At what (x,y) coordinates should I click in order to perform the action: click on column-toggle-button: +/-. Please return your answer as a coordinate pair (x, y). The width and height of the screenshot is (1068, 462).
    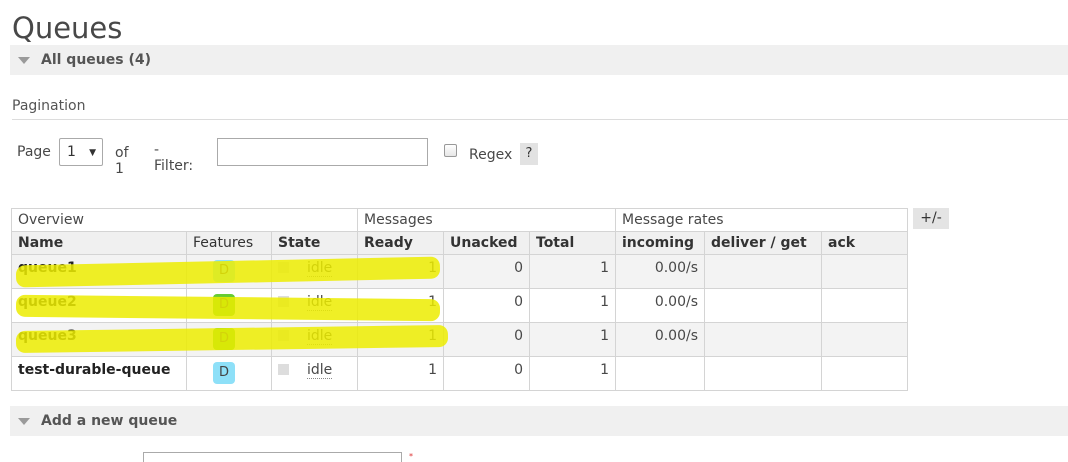
    Looking at the image, I should click on (931, 218).